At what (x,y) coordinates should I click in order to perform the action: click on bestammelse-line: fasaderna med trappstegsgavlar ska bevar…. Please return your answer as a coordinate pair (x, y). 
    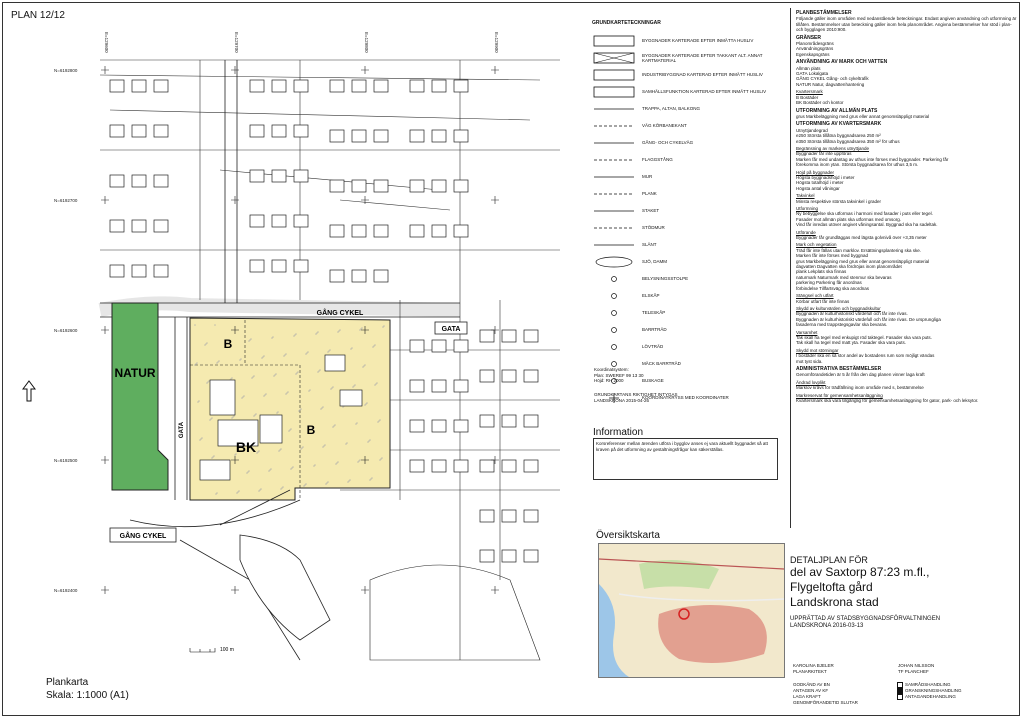
    Looking at the image, I should click on (842, 325).